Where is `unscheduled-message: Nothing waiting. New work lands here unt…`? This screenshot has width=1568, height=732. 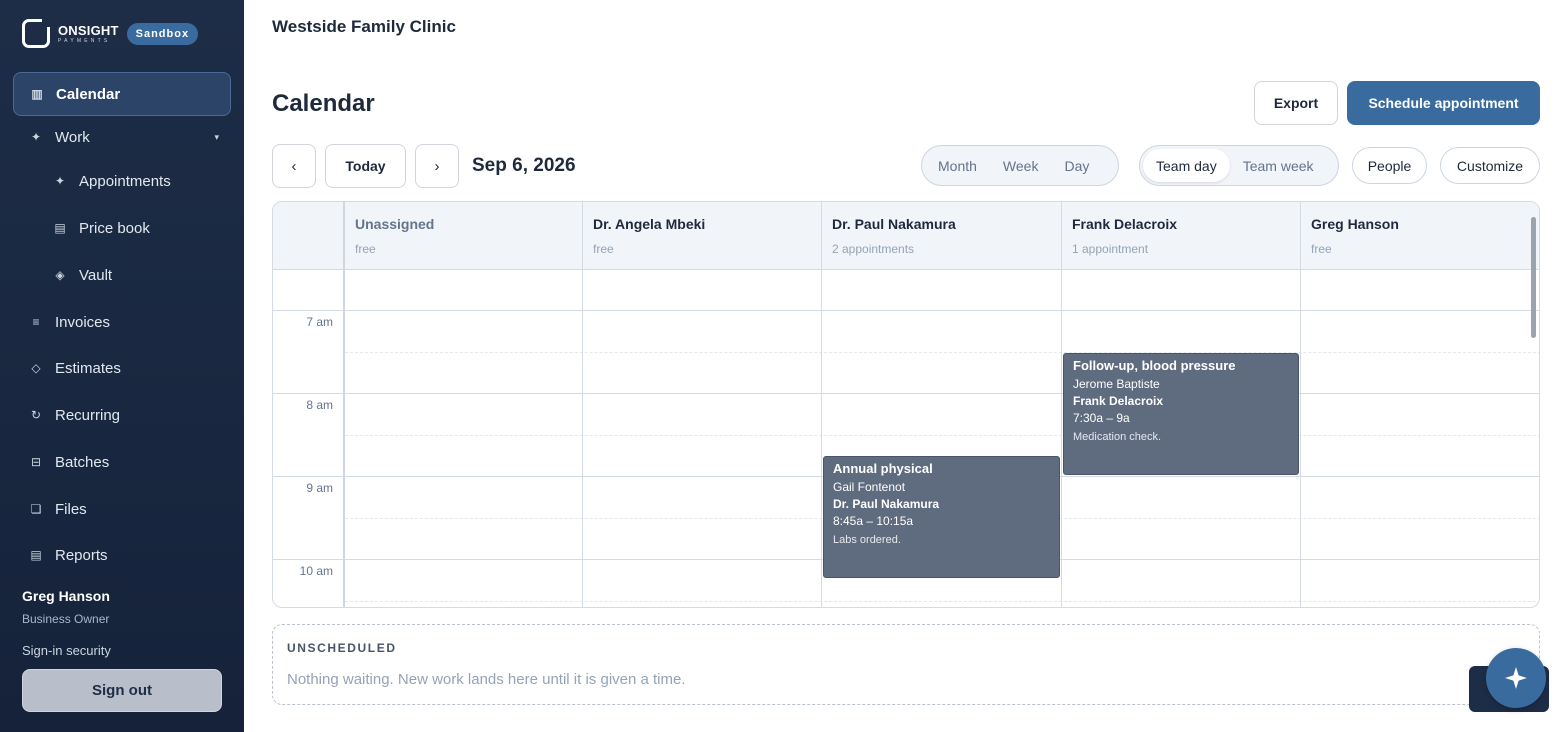
unscheduled-message: Nothing waiting. New work lands here unt… is located at coordinates (486, 679).